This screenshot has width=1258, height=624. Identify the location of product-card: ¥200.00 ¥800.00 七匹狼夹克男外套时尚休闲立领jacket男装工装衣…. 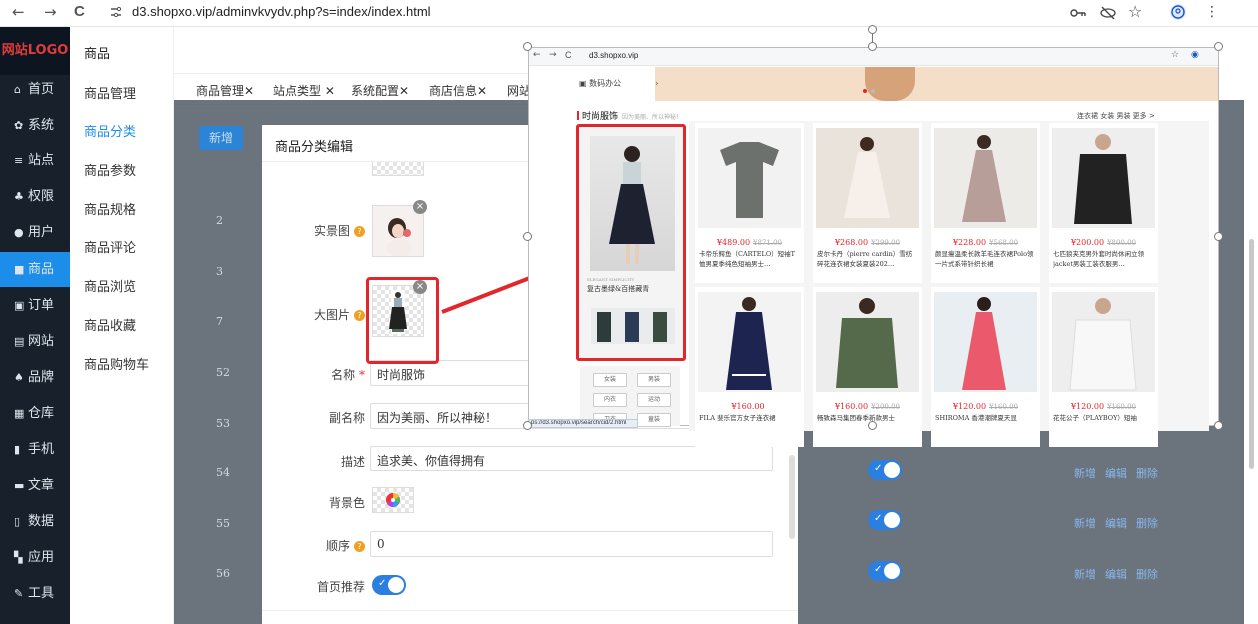
(1103, 203).